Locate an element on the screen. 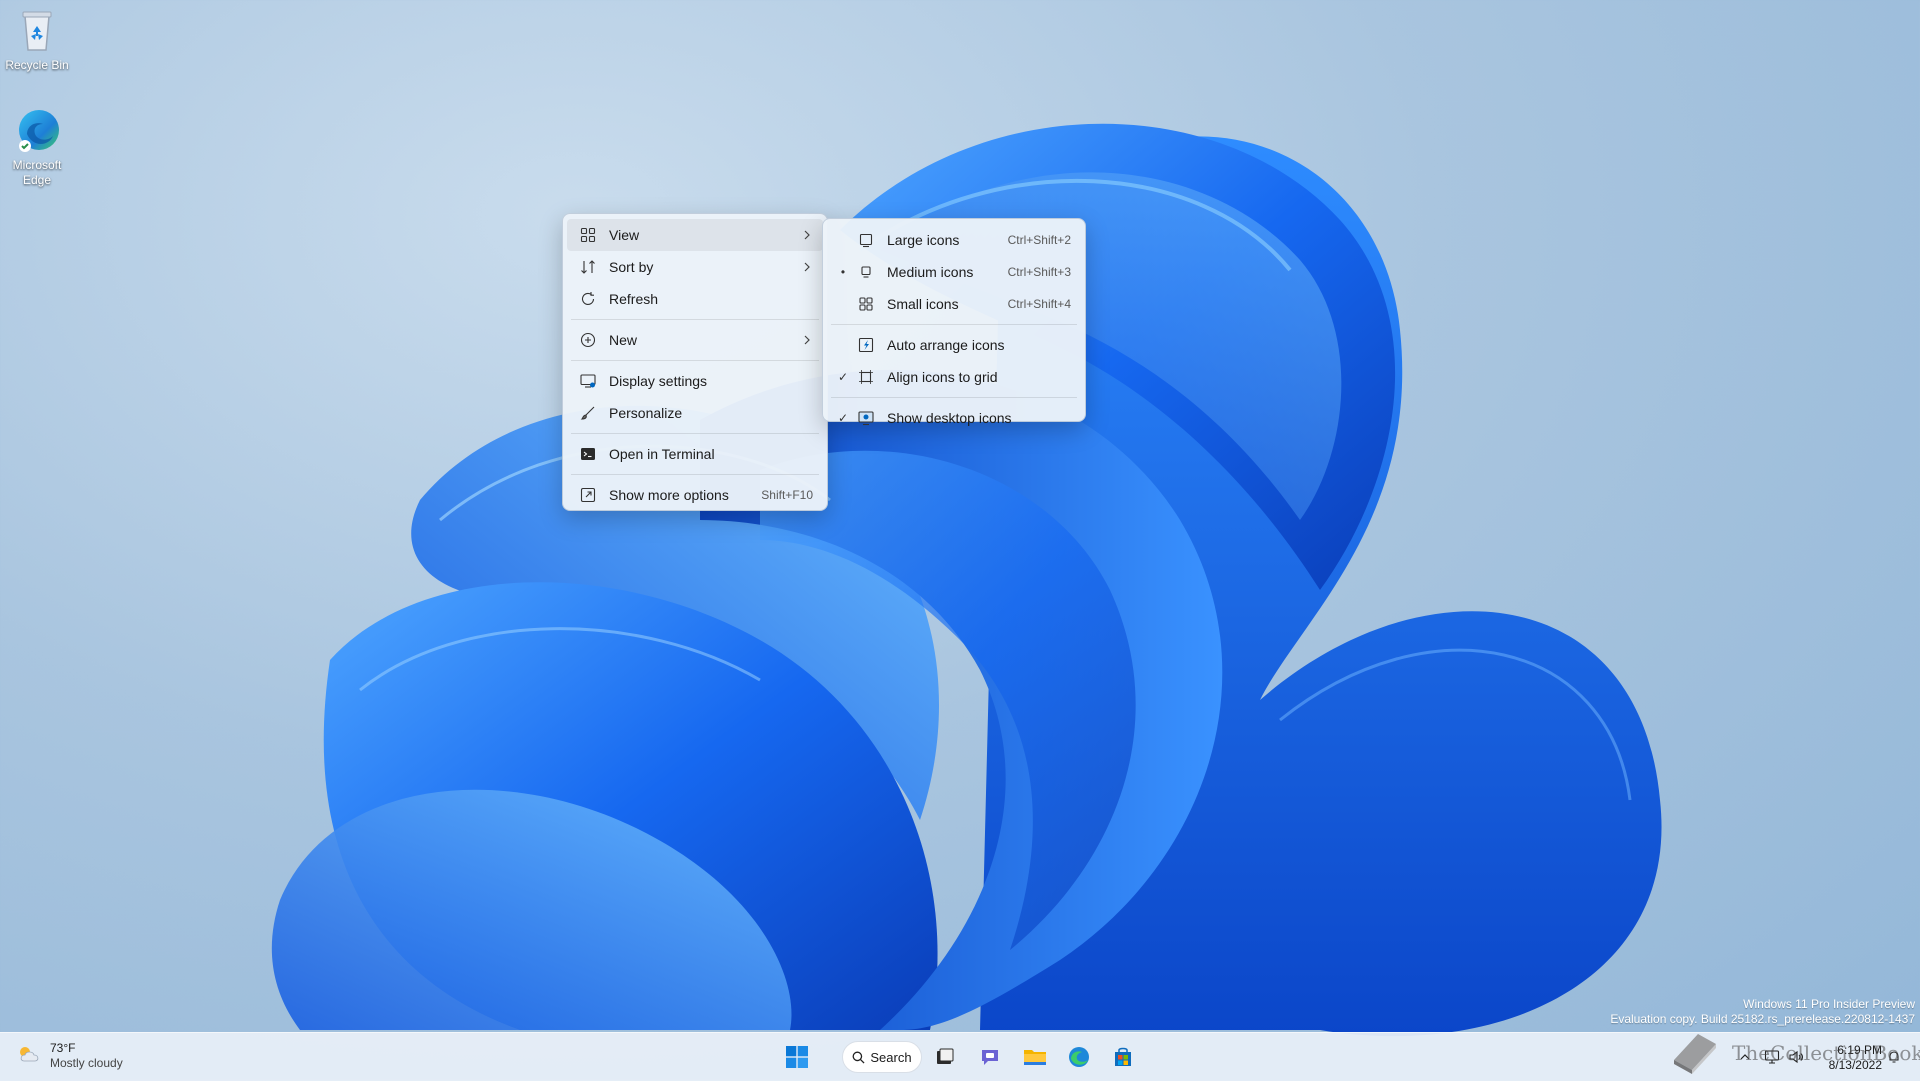 The width and height of the screenshot is (1920, 1081). submenu-item-small-icons: Small icons Ctrl+Shift+4 is located at coordinates (954, 304).